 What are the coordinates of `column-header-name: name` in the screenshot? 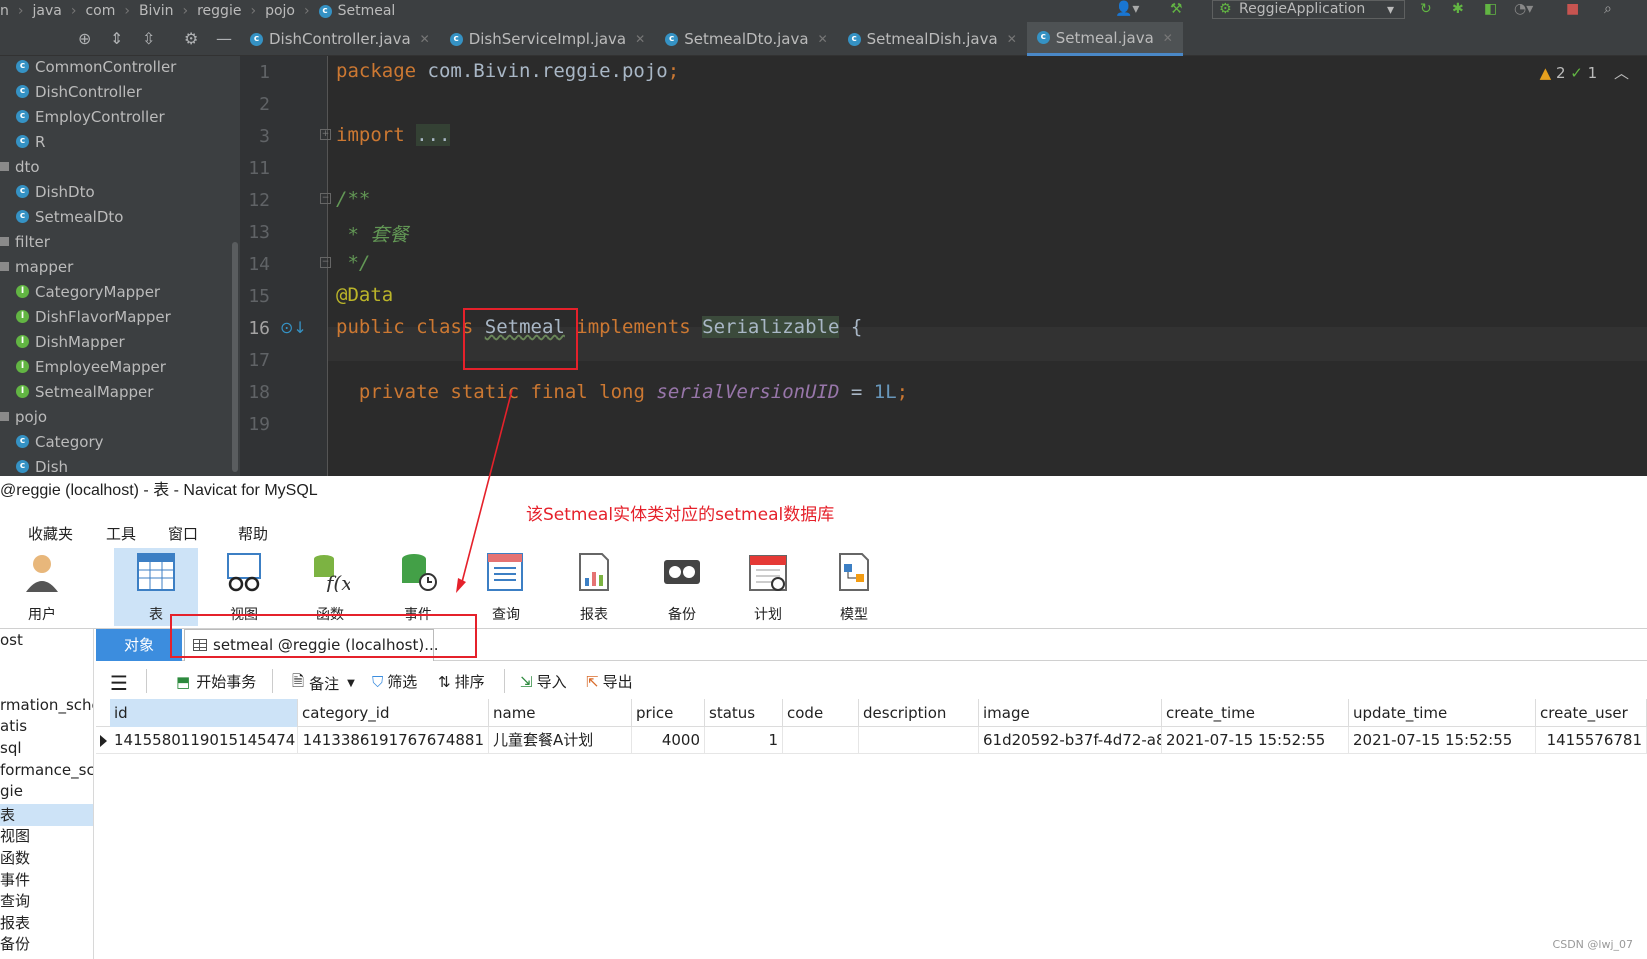 It's located at (560, 713).